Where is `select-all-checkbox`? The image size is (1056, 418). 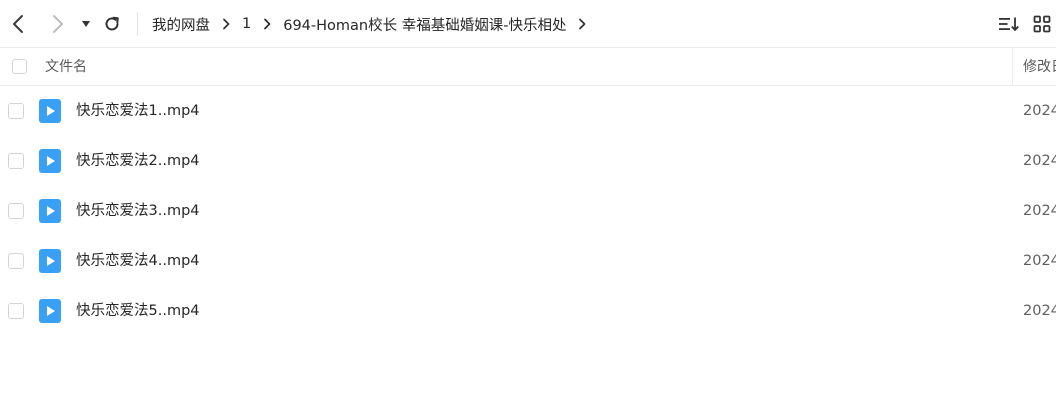
select-all-checkbox is located at coordinates (19, 66).